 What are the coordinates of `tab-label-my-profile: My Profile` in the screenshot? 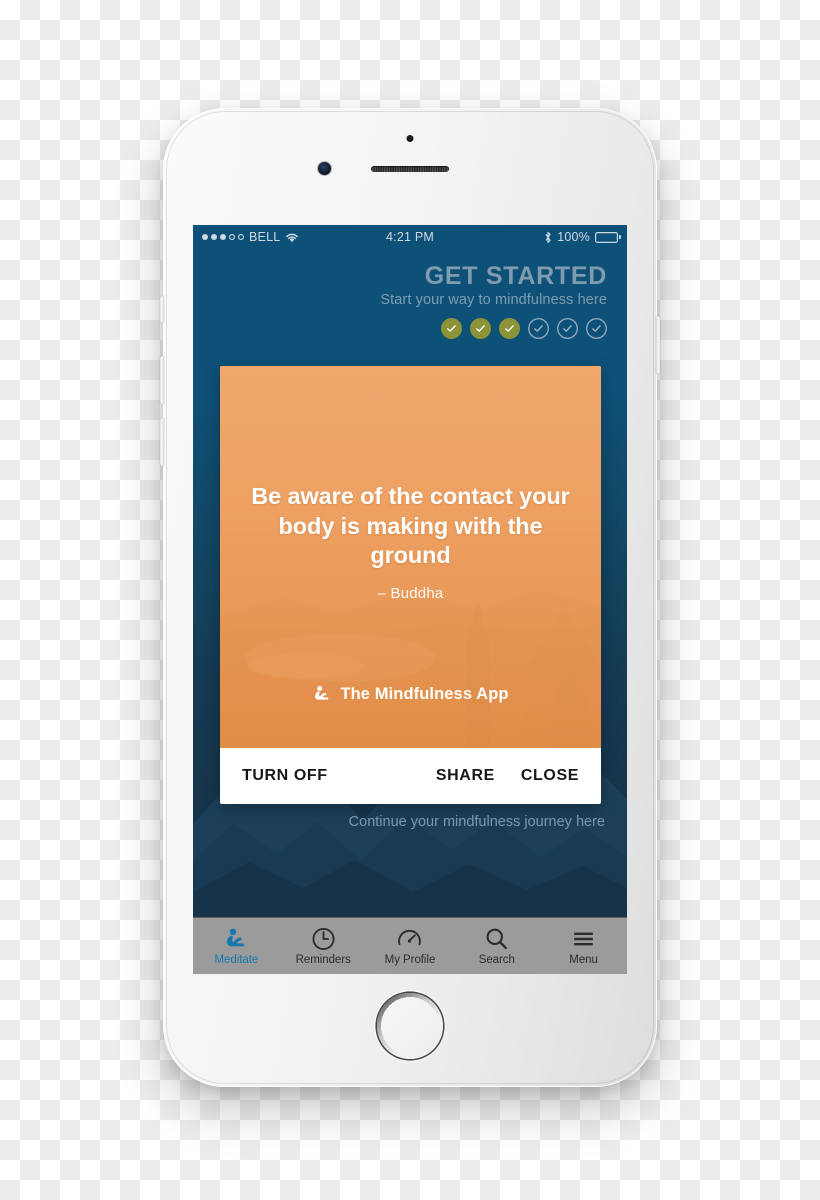 It's located at (410, 960).